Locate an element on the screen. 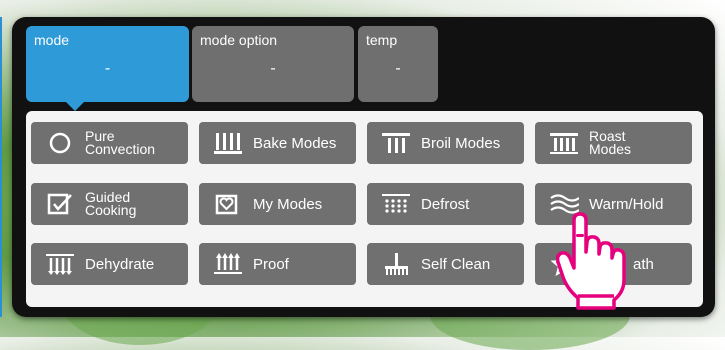  tab-mode-option-label: mode option is located at coordinates (239, 40).